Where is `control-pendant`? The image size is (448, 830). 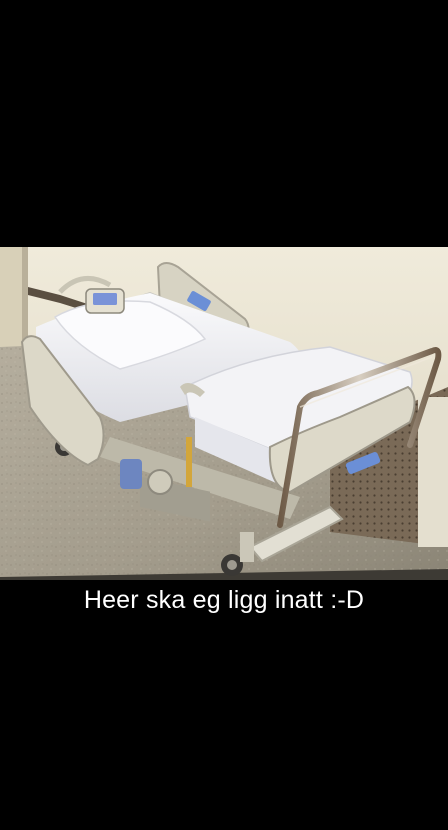 control-pendant is located at coordinates (105, 301).